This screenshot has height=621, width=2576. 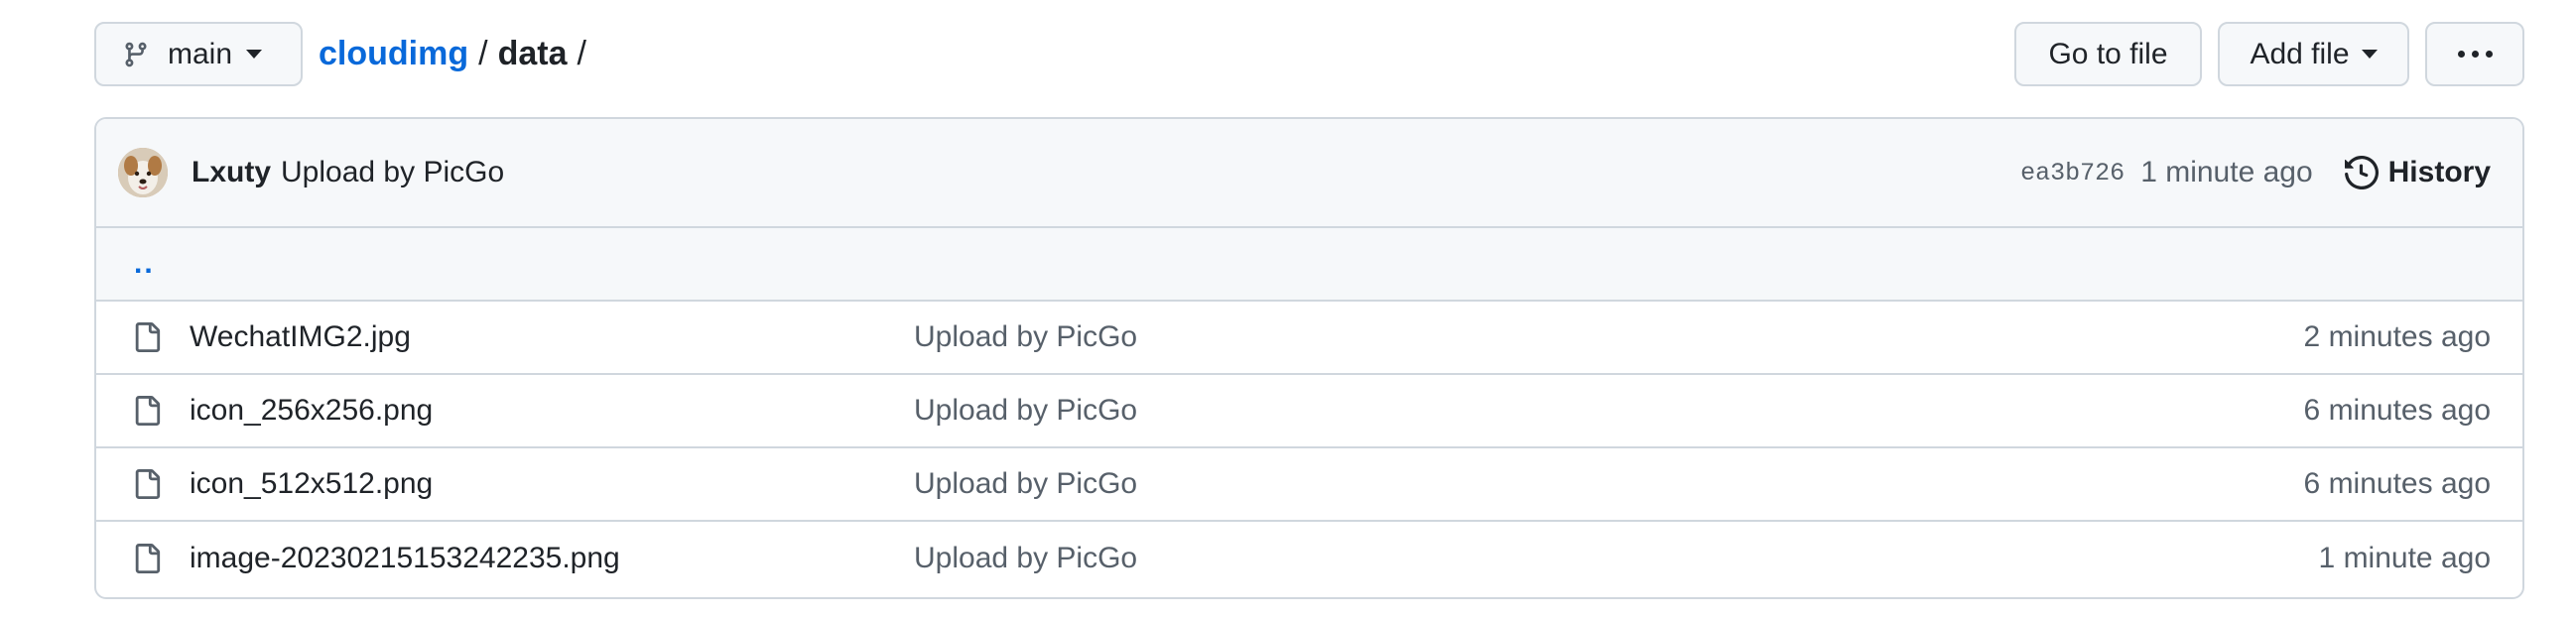 I want to click on file-name-link: icon_512x512.png, so click(x=552, y=484).